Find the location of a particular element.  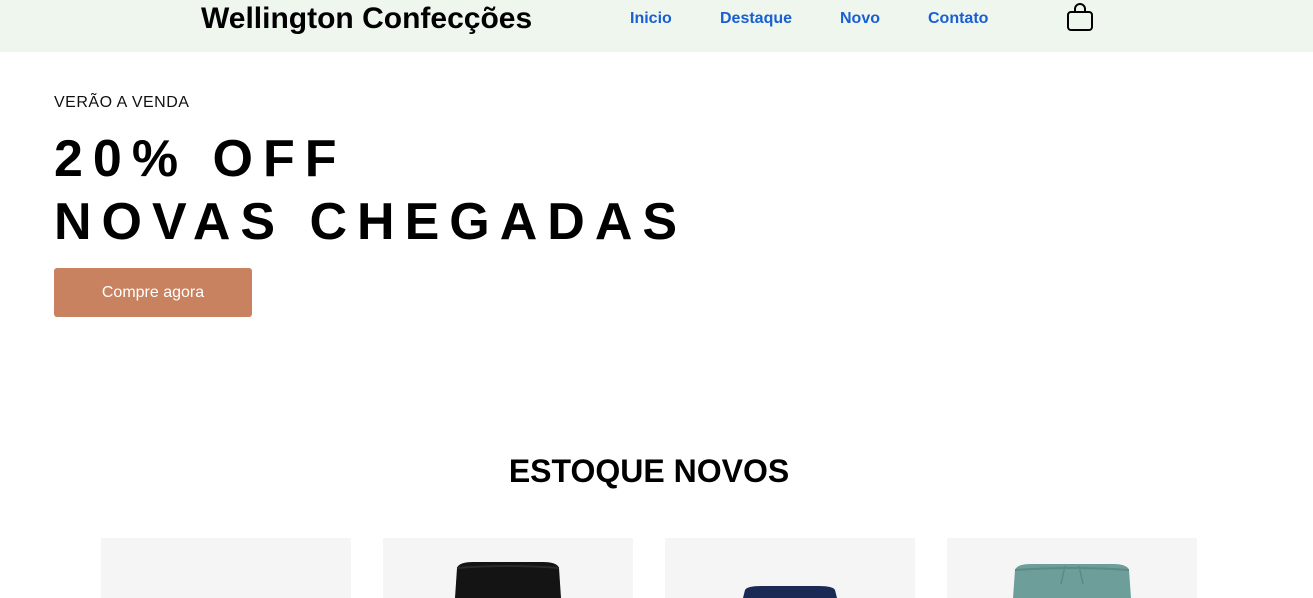

section-title: ESTOQUE NOVOS is located at coordinates (649, 471).